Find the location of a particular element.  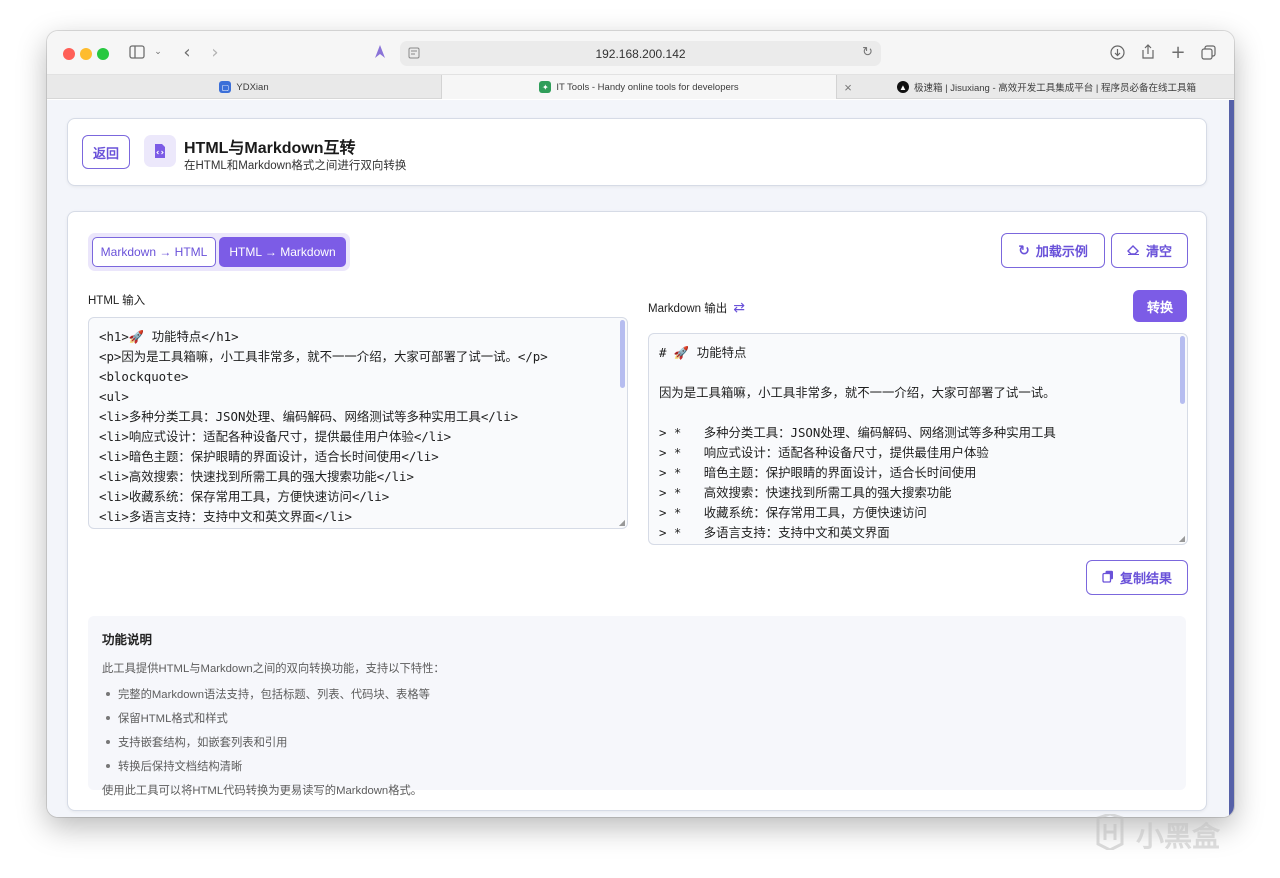

copy-result-button: 复制结果 is located at coordinates (1137, 577).